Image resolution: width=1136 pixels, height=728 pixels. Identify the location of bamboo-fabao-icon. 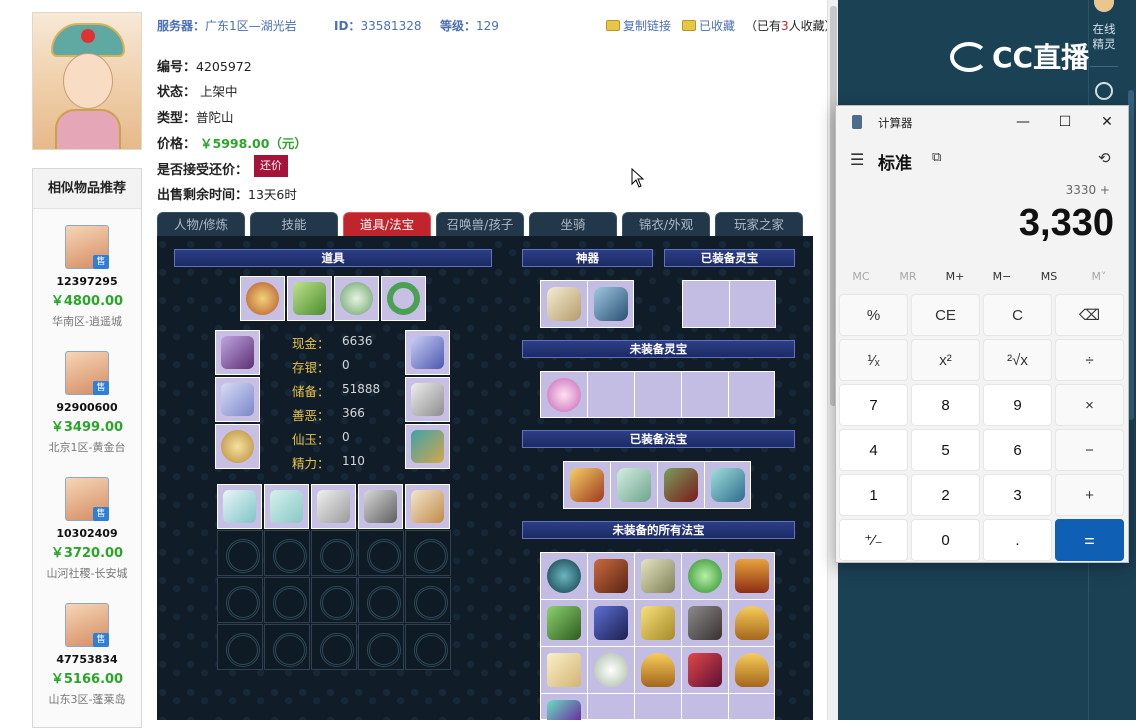
(634, 485).